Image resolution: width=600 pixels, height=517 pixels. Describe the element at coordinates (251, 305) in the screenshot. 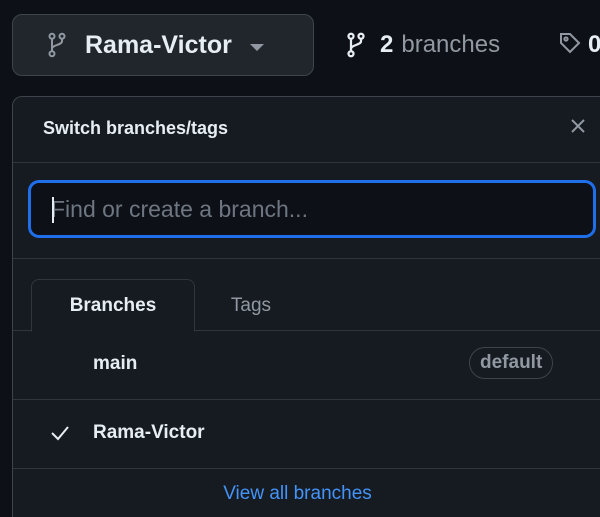

I see `tab-tags: Tags` at that location.